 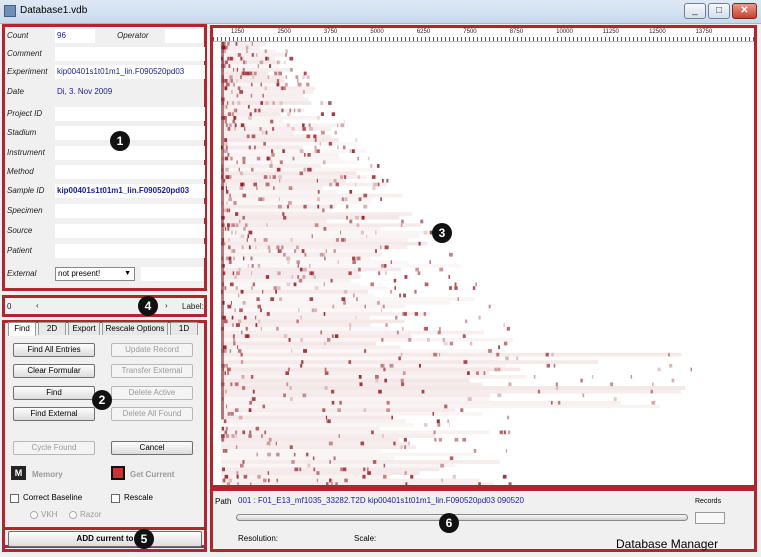 I want to click on specimen-label: Specimen, so click(x=25, y=210).